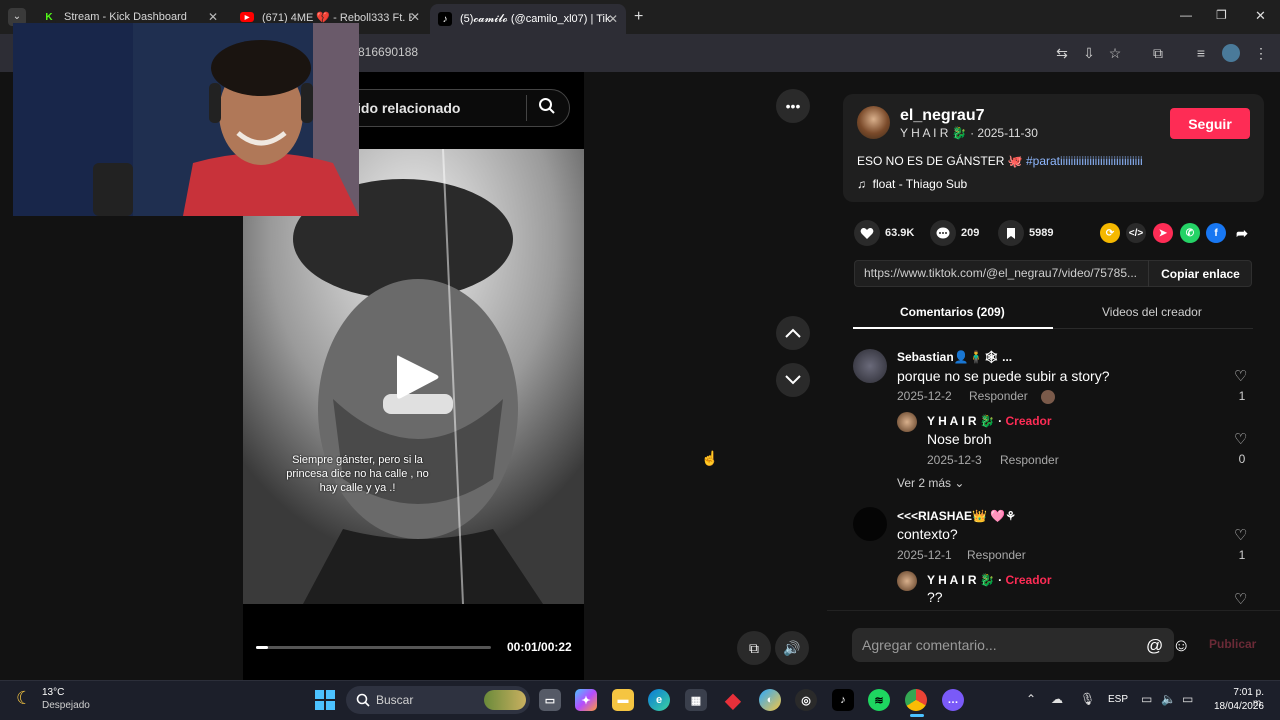 The image size is (1280, 720). What do you see at coordinates (1057, 699) in the screenshot?
I see `network-app-icon: ☁` at bounding box center [1057, 699].